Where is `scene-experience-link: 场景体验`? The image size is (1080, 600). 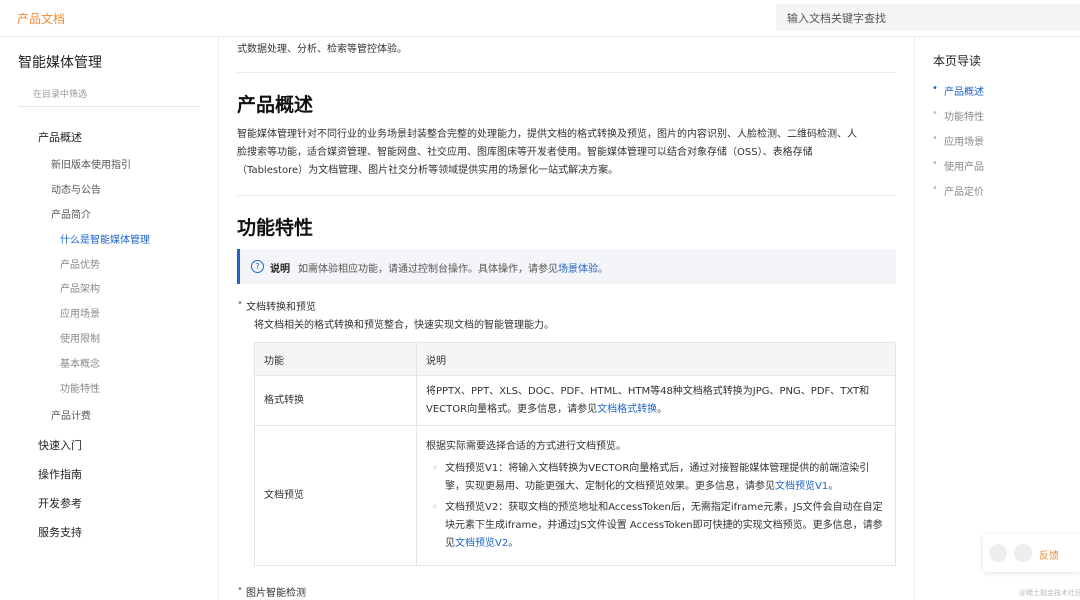 scene-experience-link: 场景体验 is located at coordinates (578, 269).